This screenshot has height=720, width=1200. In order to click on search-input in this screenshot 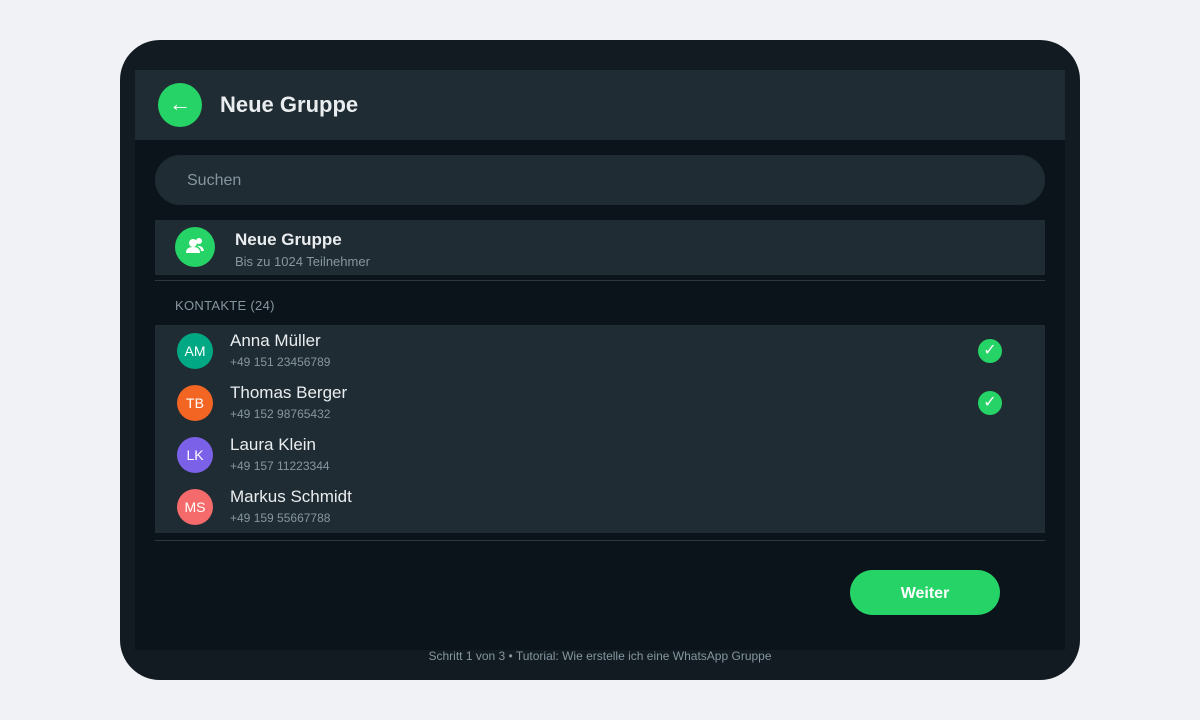, I will do `click(602, 181)`.